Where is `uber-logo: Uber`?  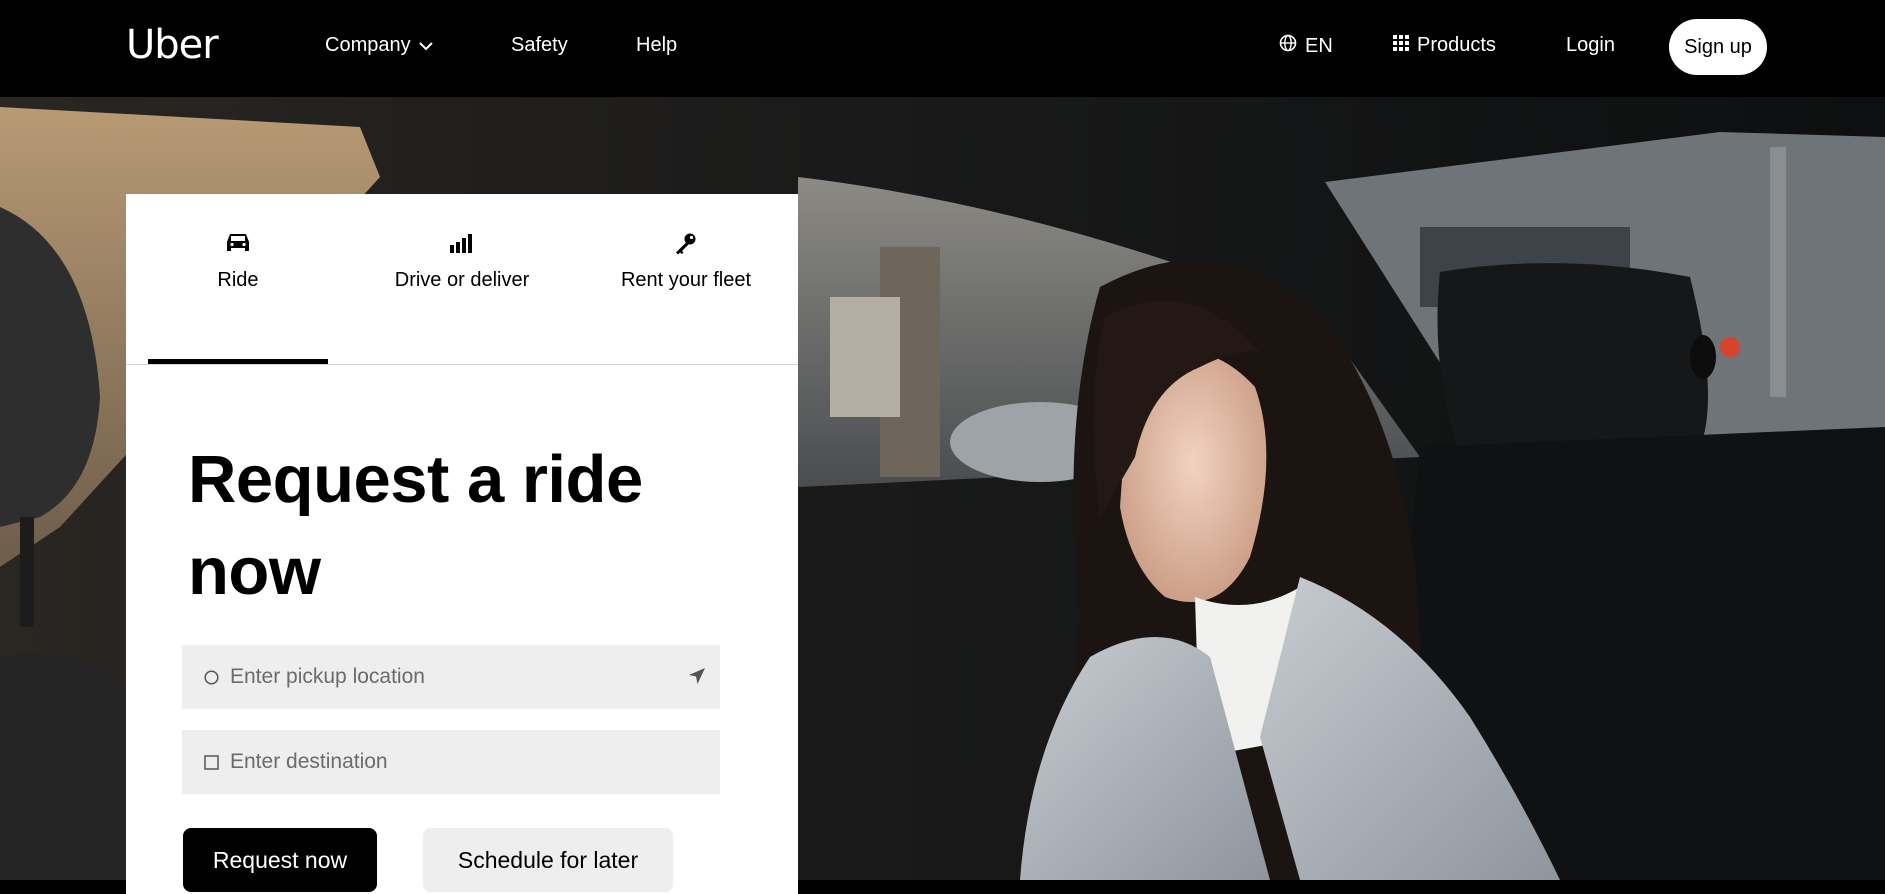 uber-logo: Uber is located at coordinates (172, 45).